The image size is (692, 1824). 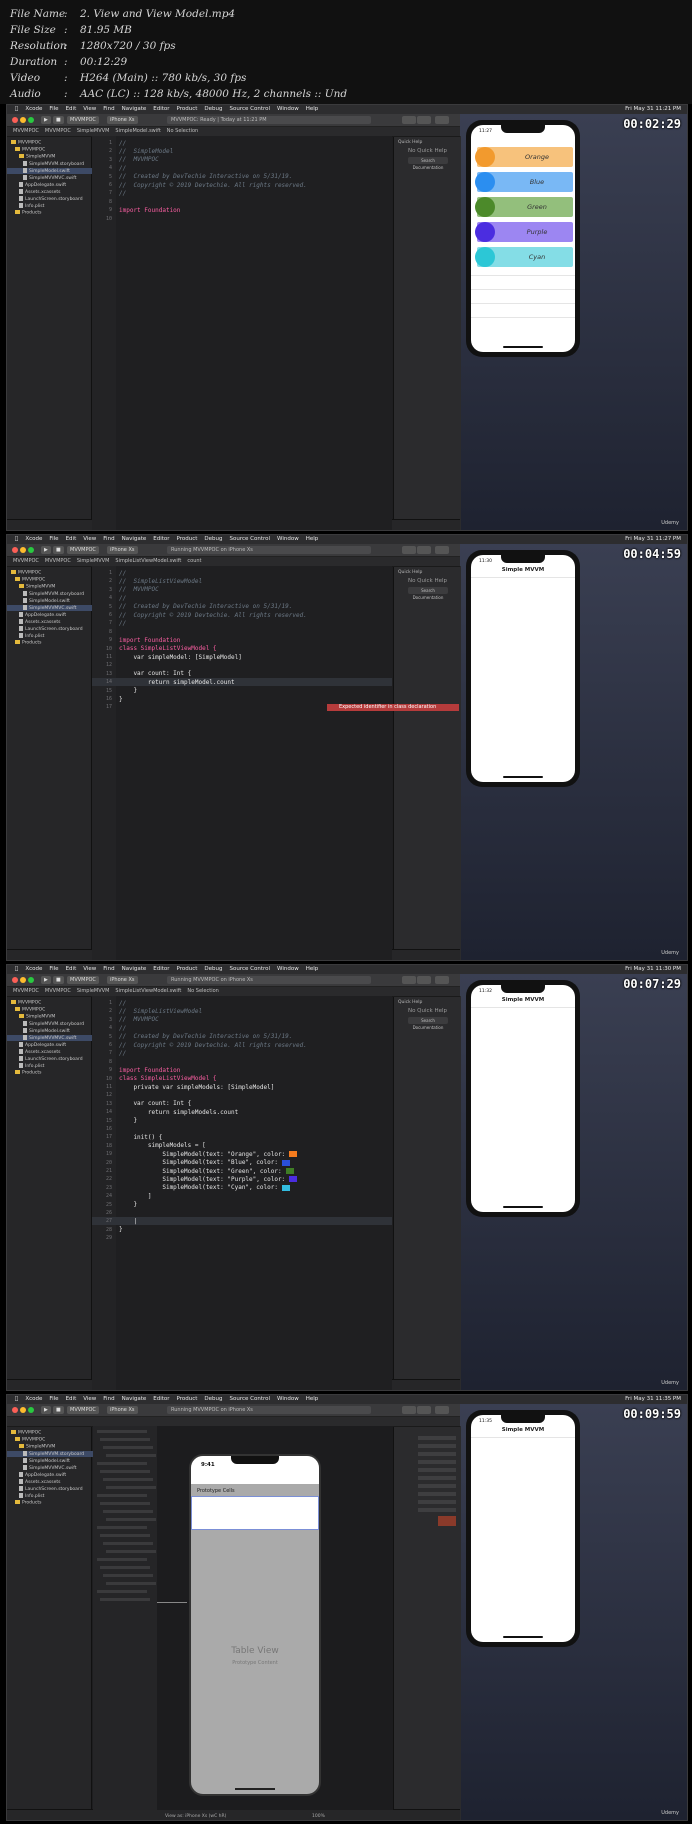 I want to click on jump-bar-item: count, so click(x=194, y=561).